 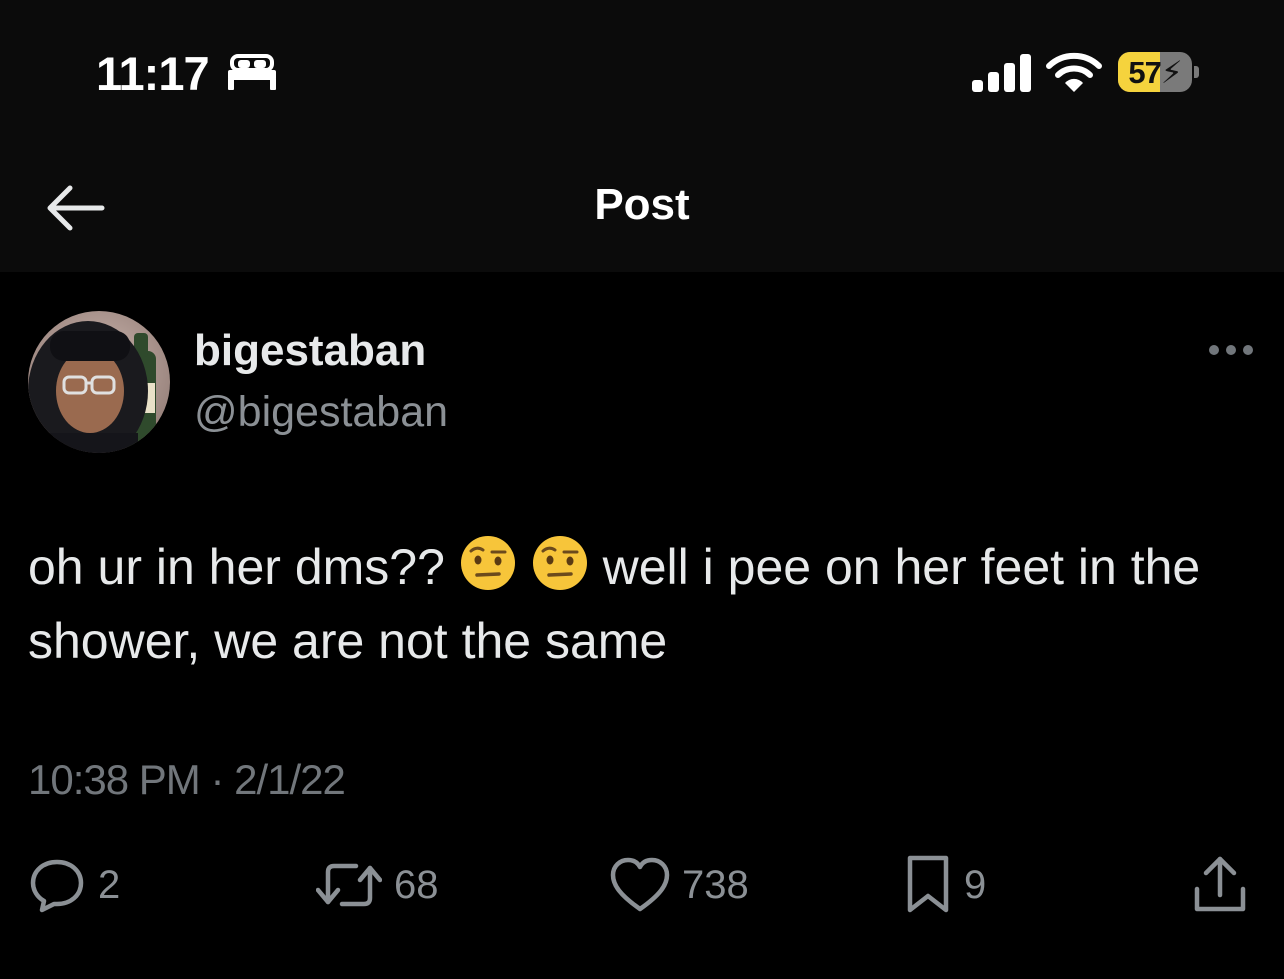 What do you see at coordinates (236, 567) in the screenshot?
I see `tweet-text-part1: oh ur in her dms??` at bounding box center [236, 567].